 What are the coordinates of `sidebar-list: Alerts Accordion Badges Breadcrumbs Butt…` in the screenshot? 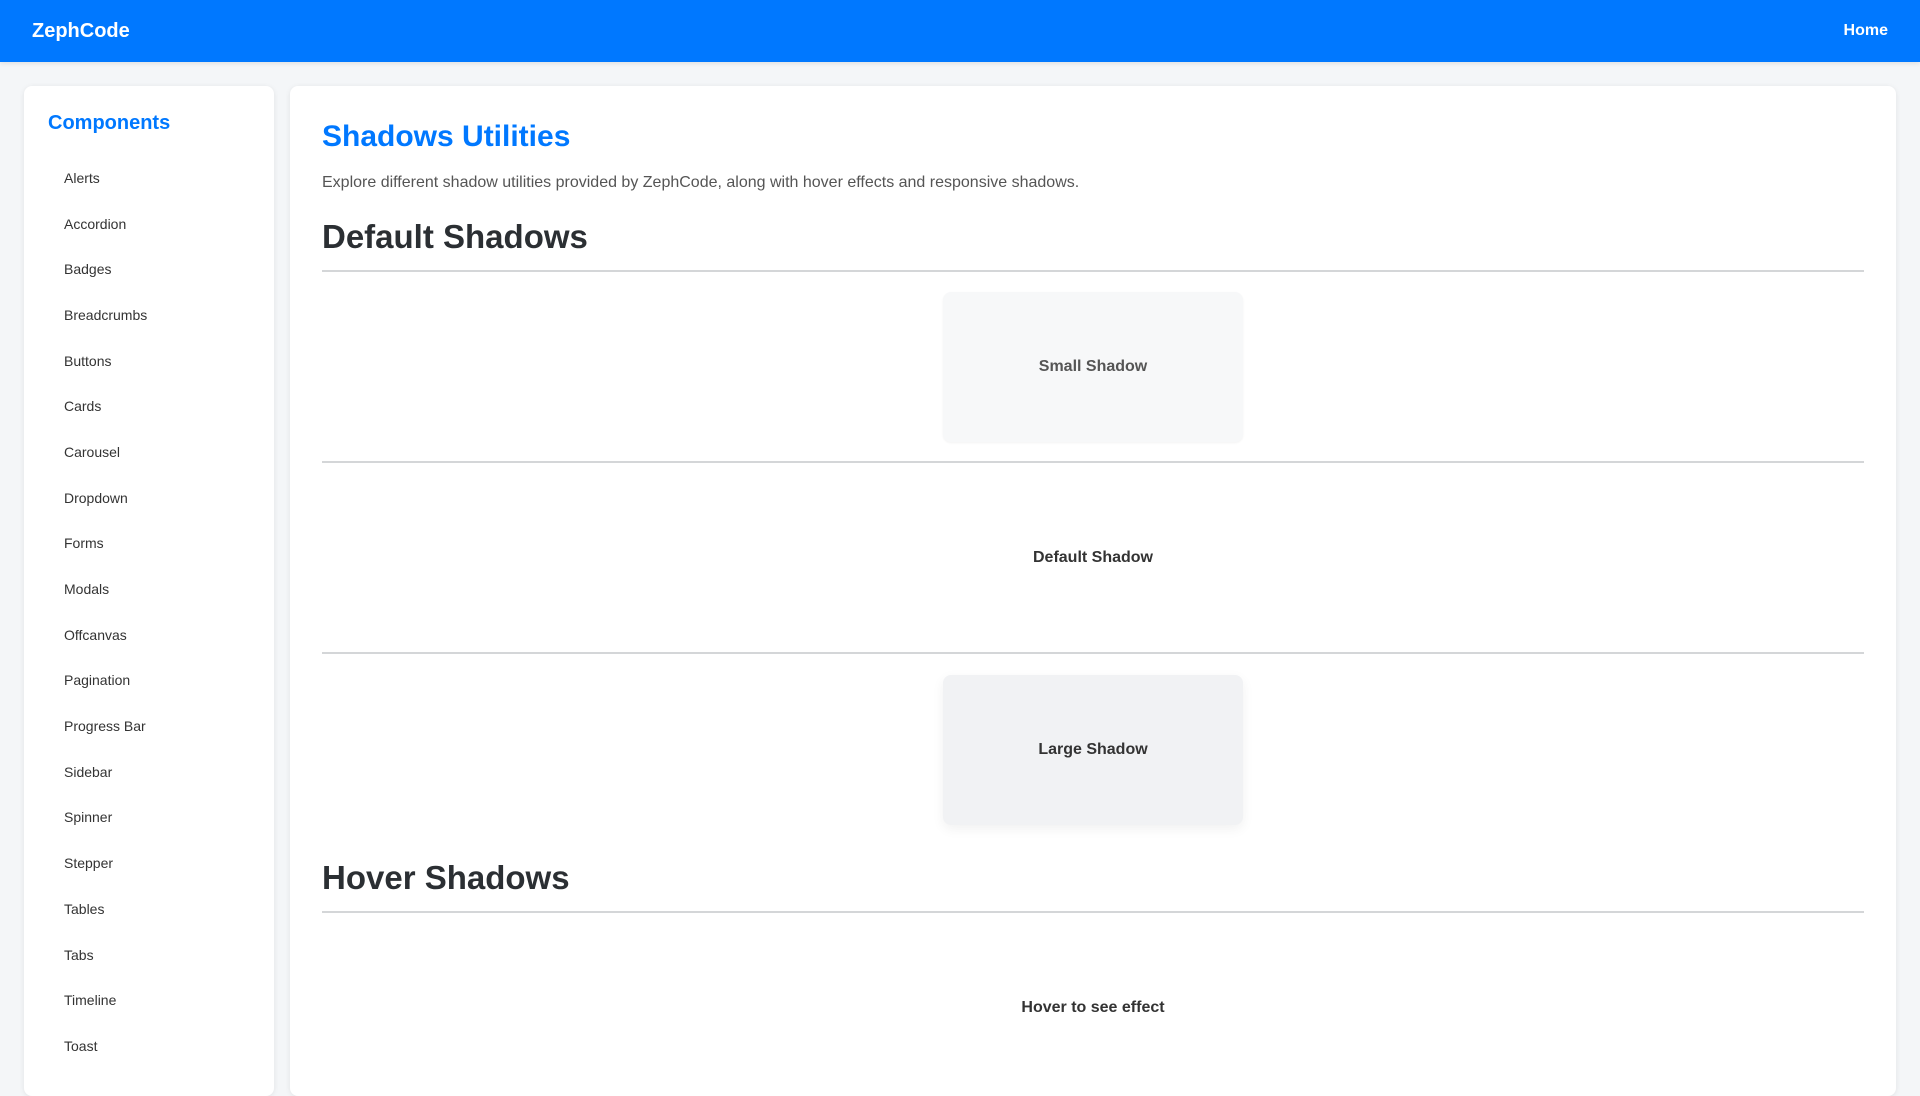 It's located at (149, 612).